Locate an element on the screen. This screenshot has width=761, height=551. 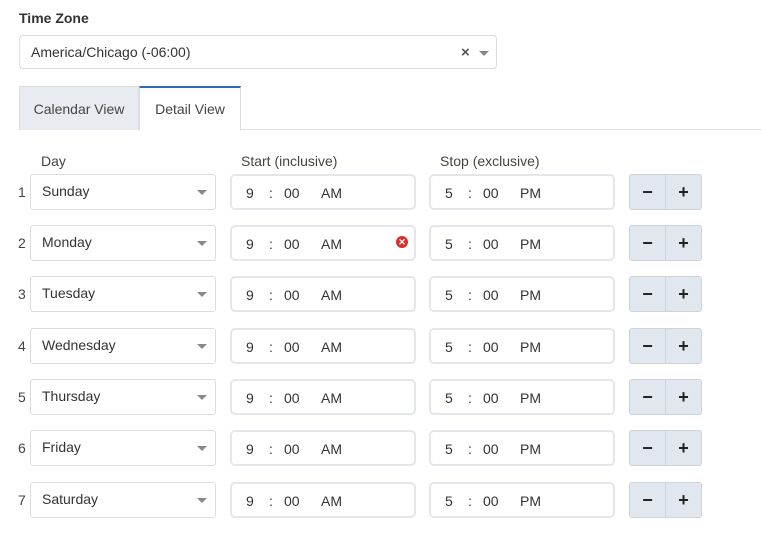
tab-detail-view: Detail View is located at coordinates (190, 108).